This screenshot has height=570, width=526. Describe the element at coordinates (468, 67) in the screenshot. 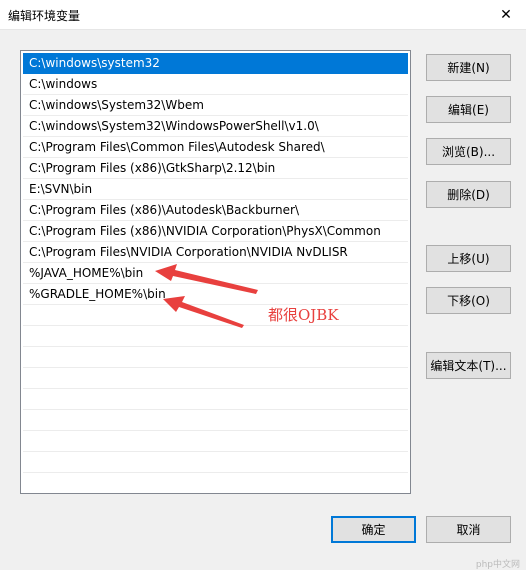

I see `new-button: 新建(N)` at that location.